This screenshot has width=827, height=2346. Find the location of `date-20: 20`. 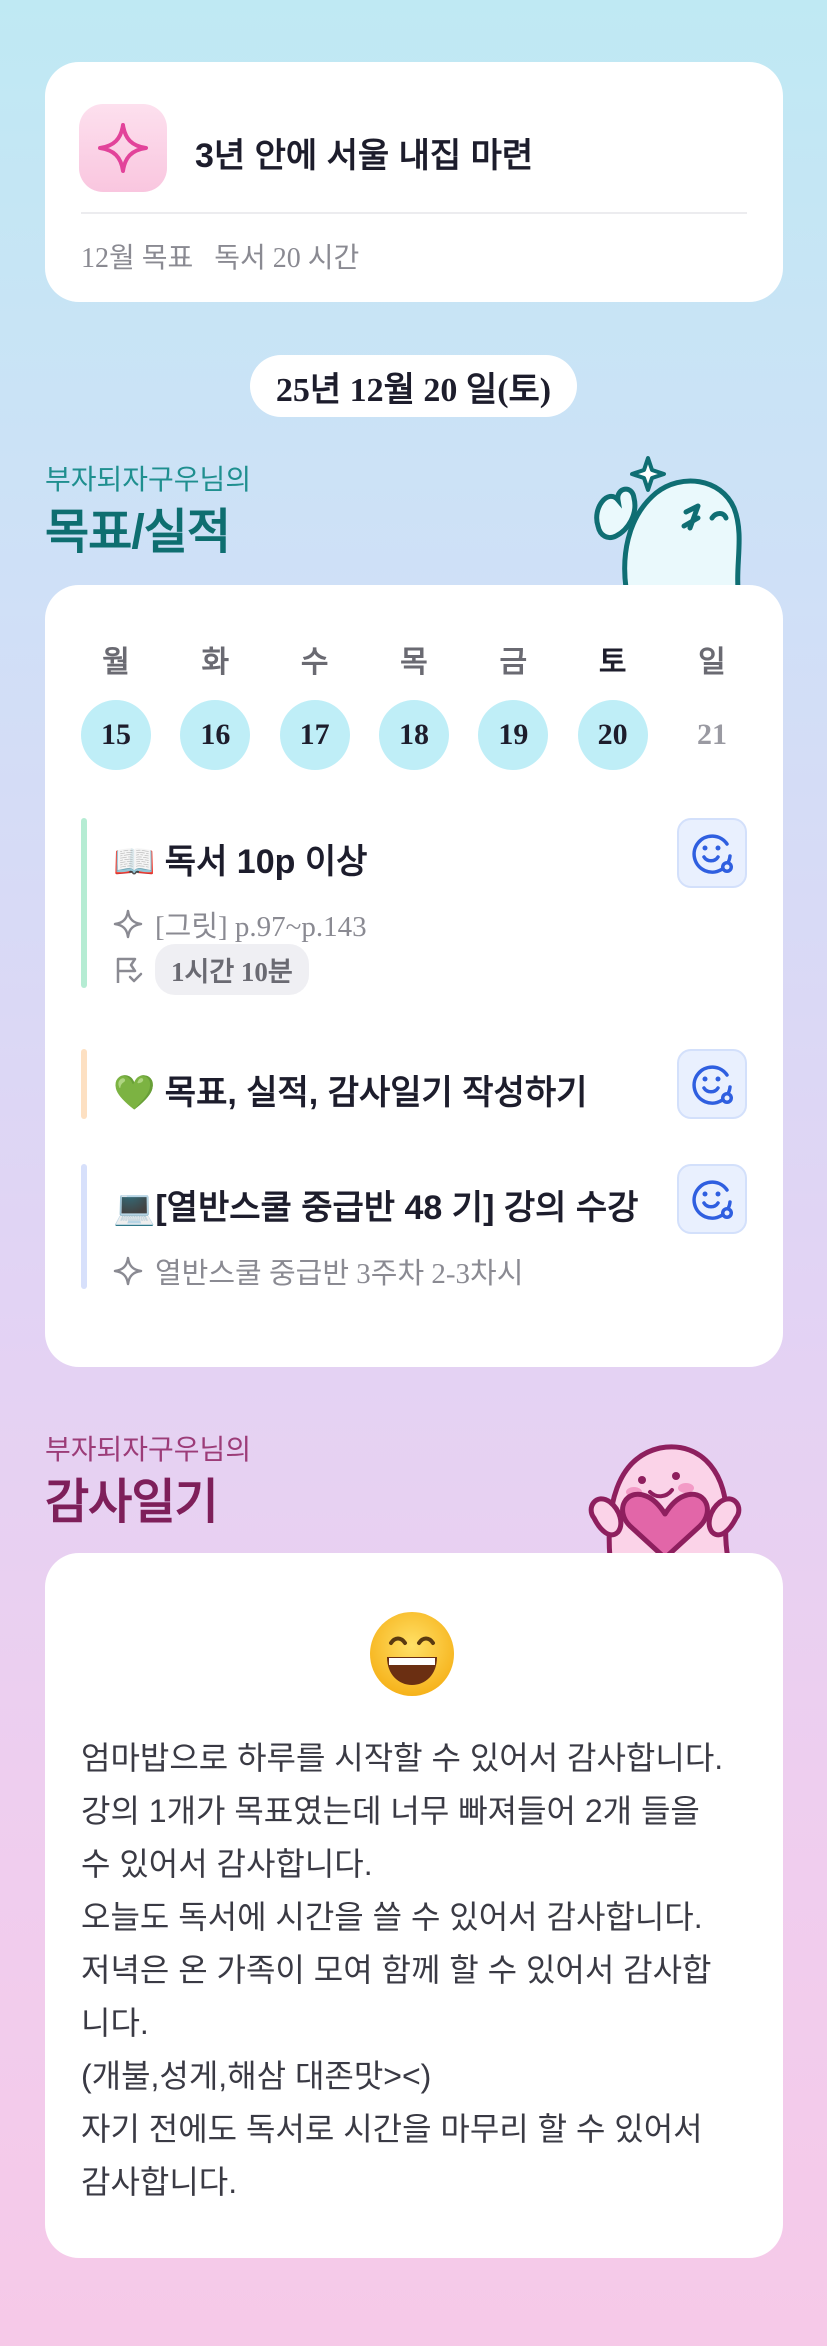

date-20: 20 is located at coordinates (612, 735).